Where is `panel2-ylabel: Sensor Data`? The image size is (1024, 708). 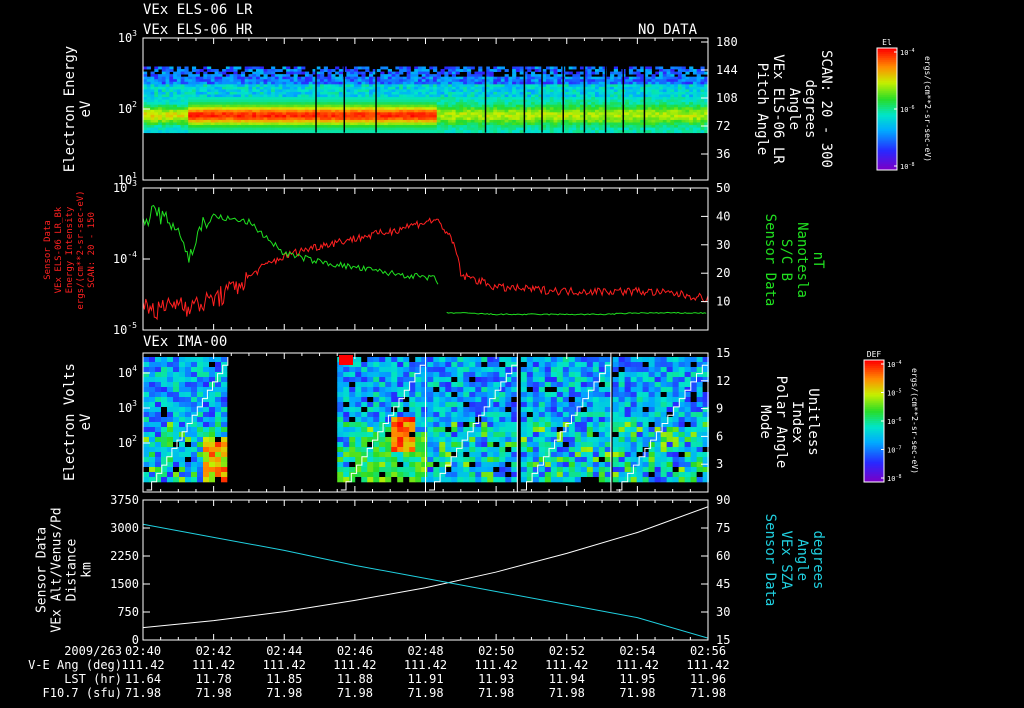
panel2-ylabel: Sensor Data is located at coordinates (48, 250).